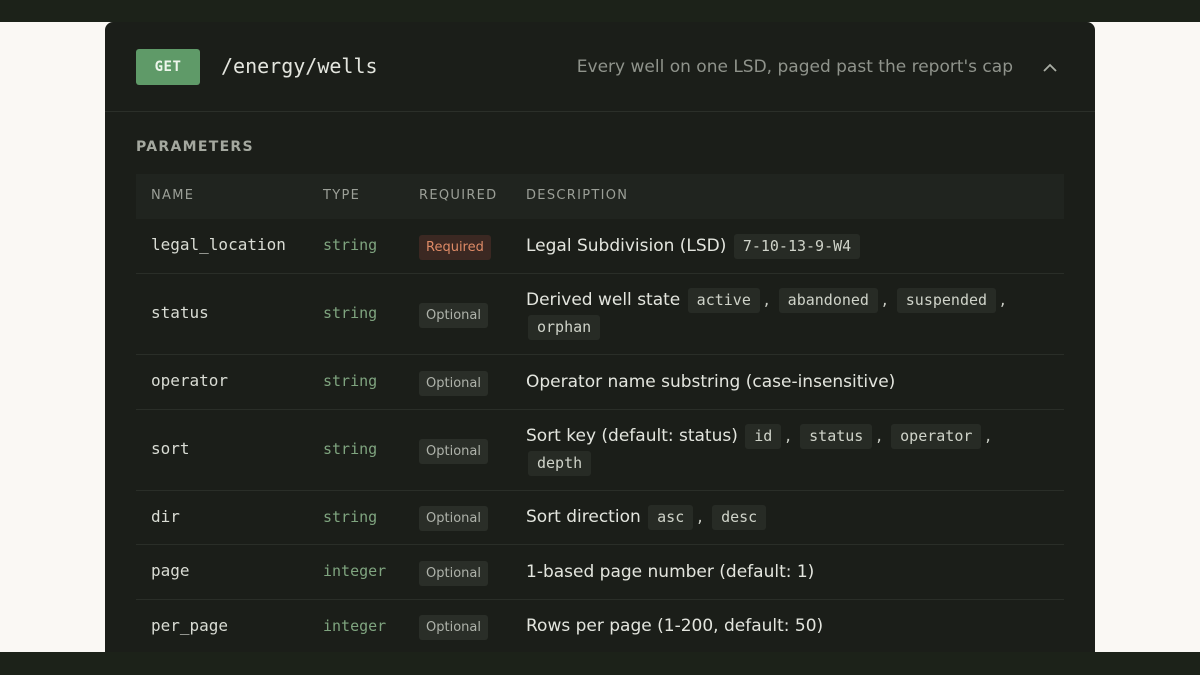 The width and height of the screenshot is (1200, 675). I want to click on param-description-text: Sort direction, so click(583, 517).